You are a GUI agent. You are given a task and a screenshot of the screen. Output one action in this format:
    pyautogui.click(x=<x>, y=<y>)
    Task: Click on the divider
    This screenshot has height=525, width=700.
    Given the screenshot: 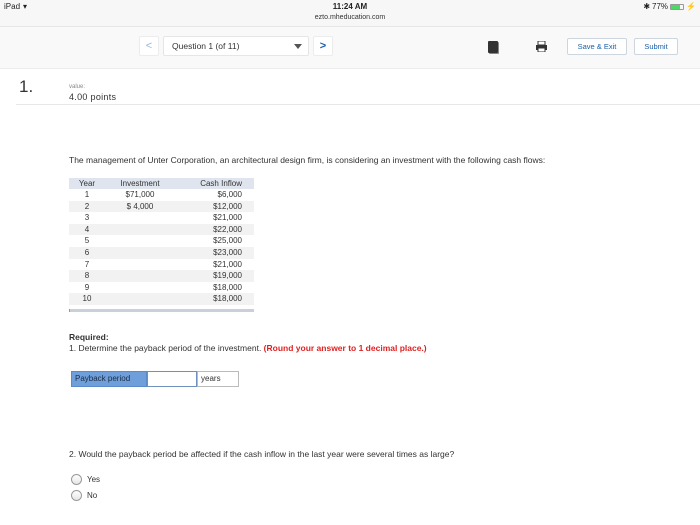 What is the action you would take?
    pyautogui.click(x=358, y=104)
    